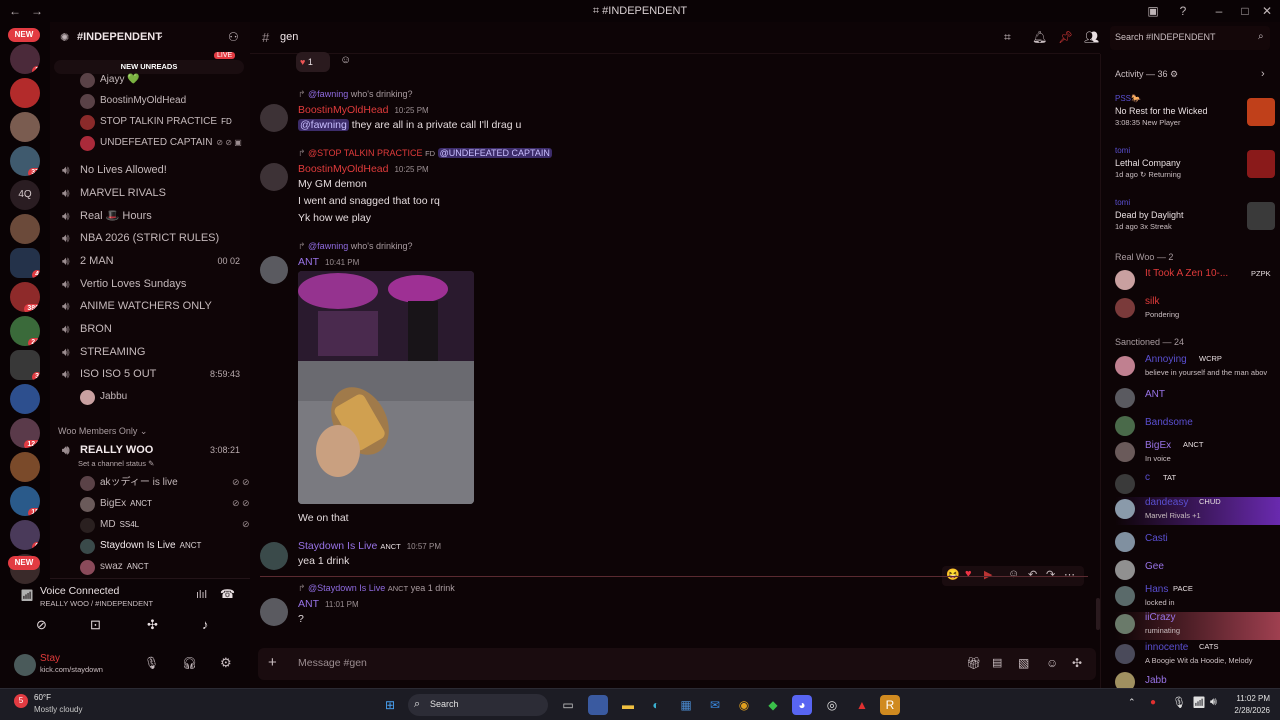 The height and width of the screenshot is (720, 1280). Describe the element at coordinates (41, 625) in the screenshot. I see `camera-off-icon: ⊘` at that location.